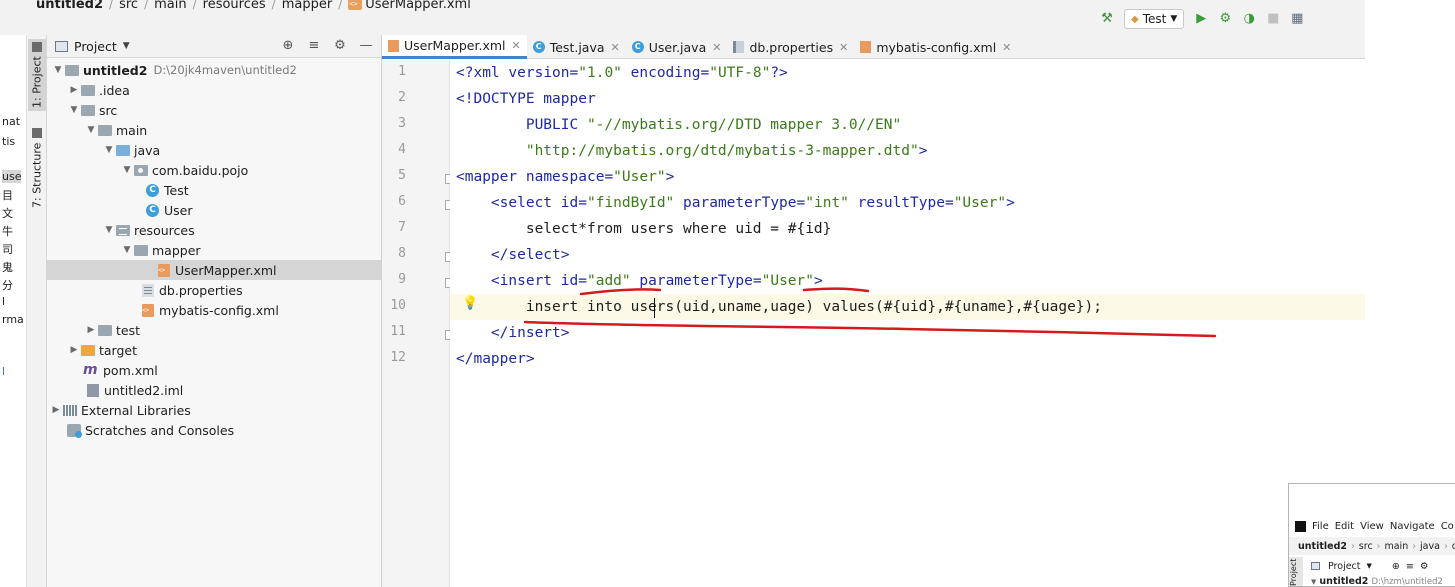 This screenshot has height=587, width=1455. What do you see at coordinates (576, 47) in the screenshot?
I see `tab-test-java: C Test.java ✕` at bounding box center [576, 47].